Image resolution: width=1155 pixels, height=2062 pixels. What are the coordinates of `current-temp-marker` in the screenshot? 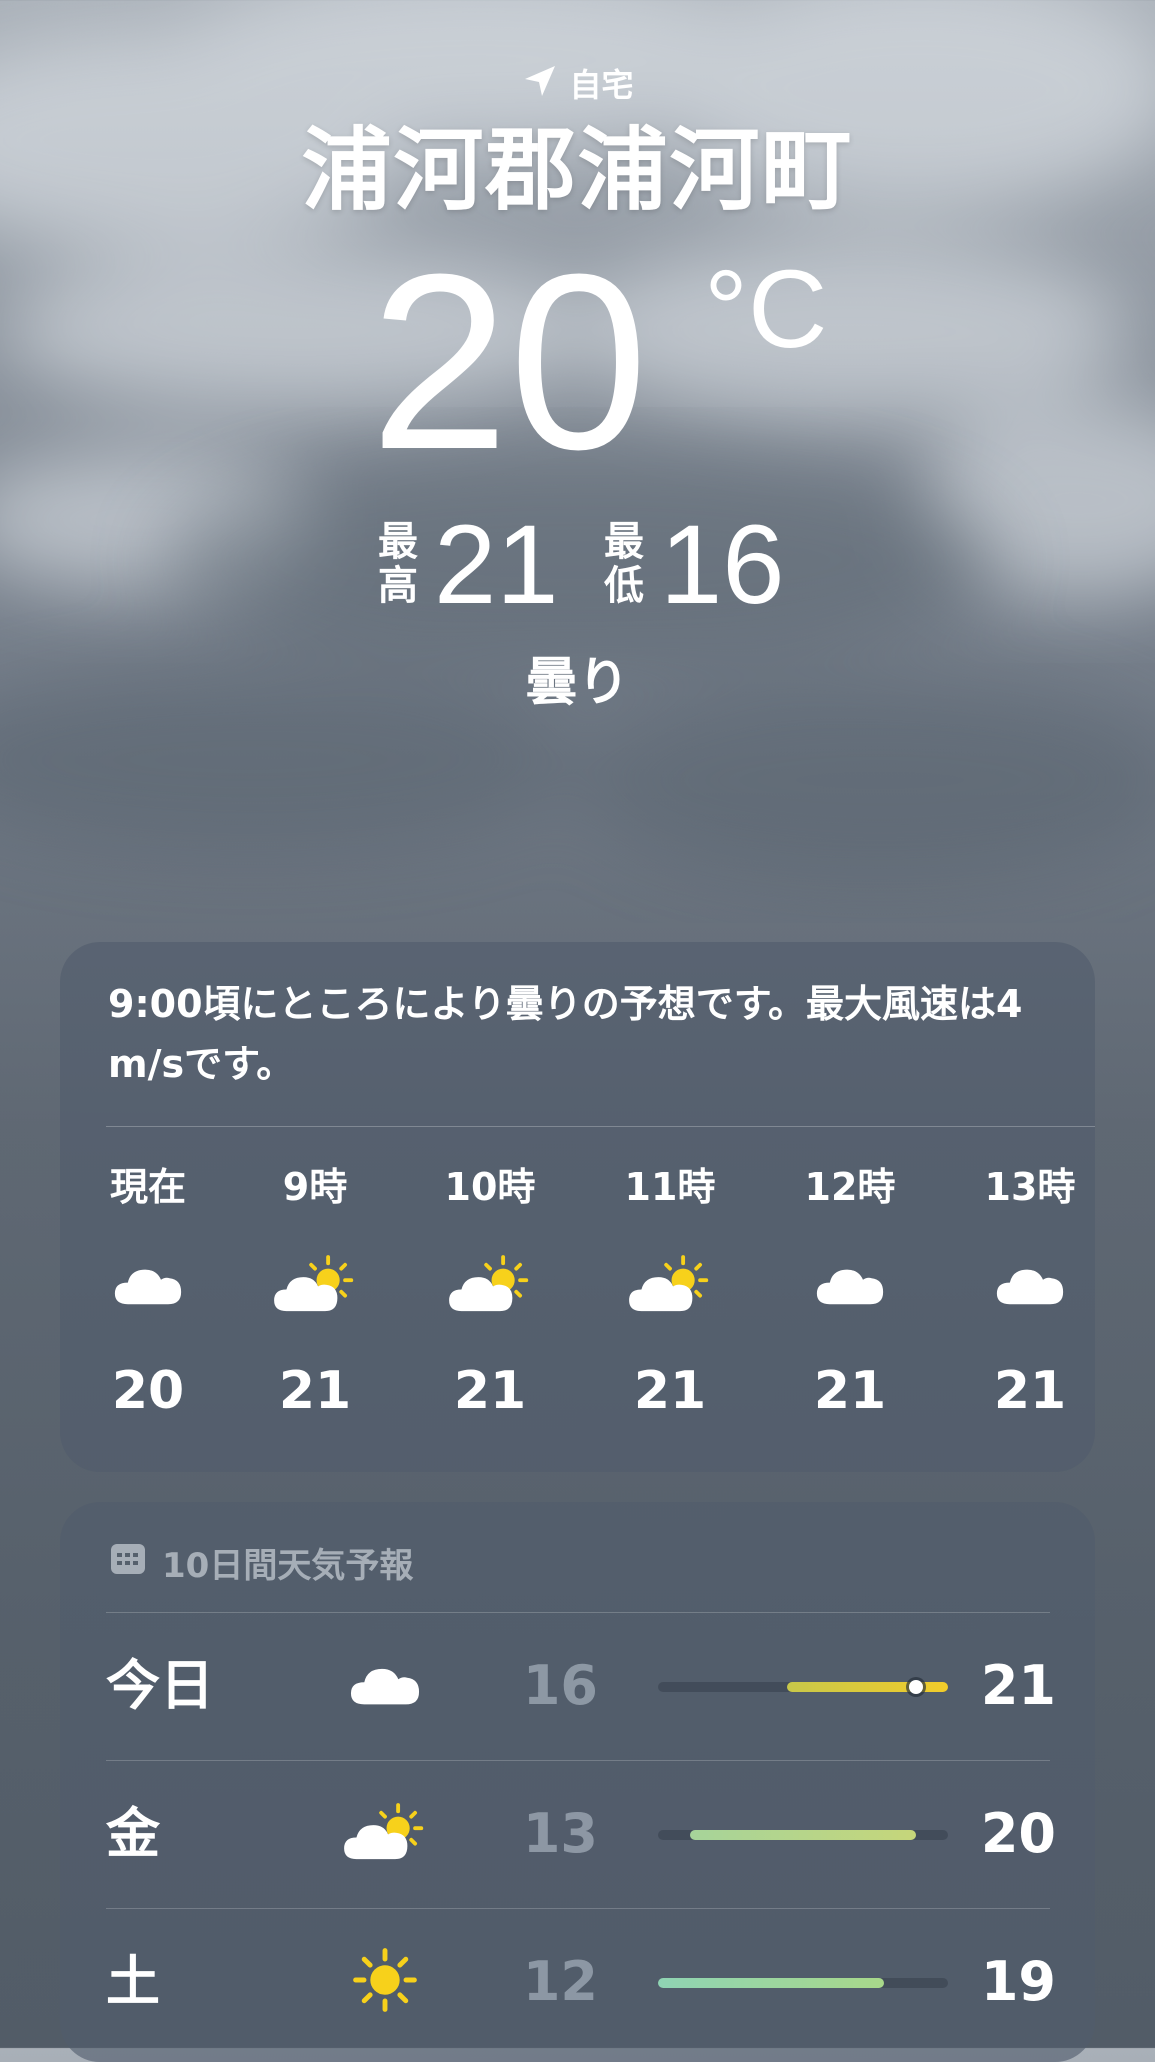 It's located at (915, 1687).